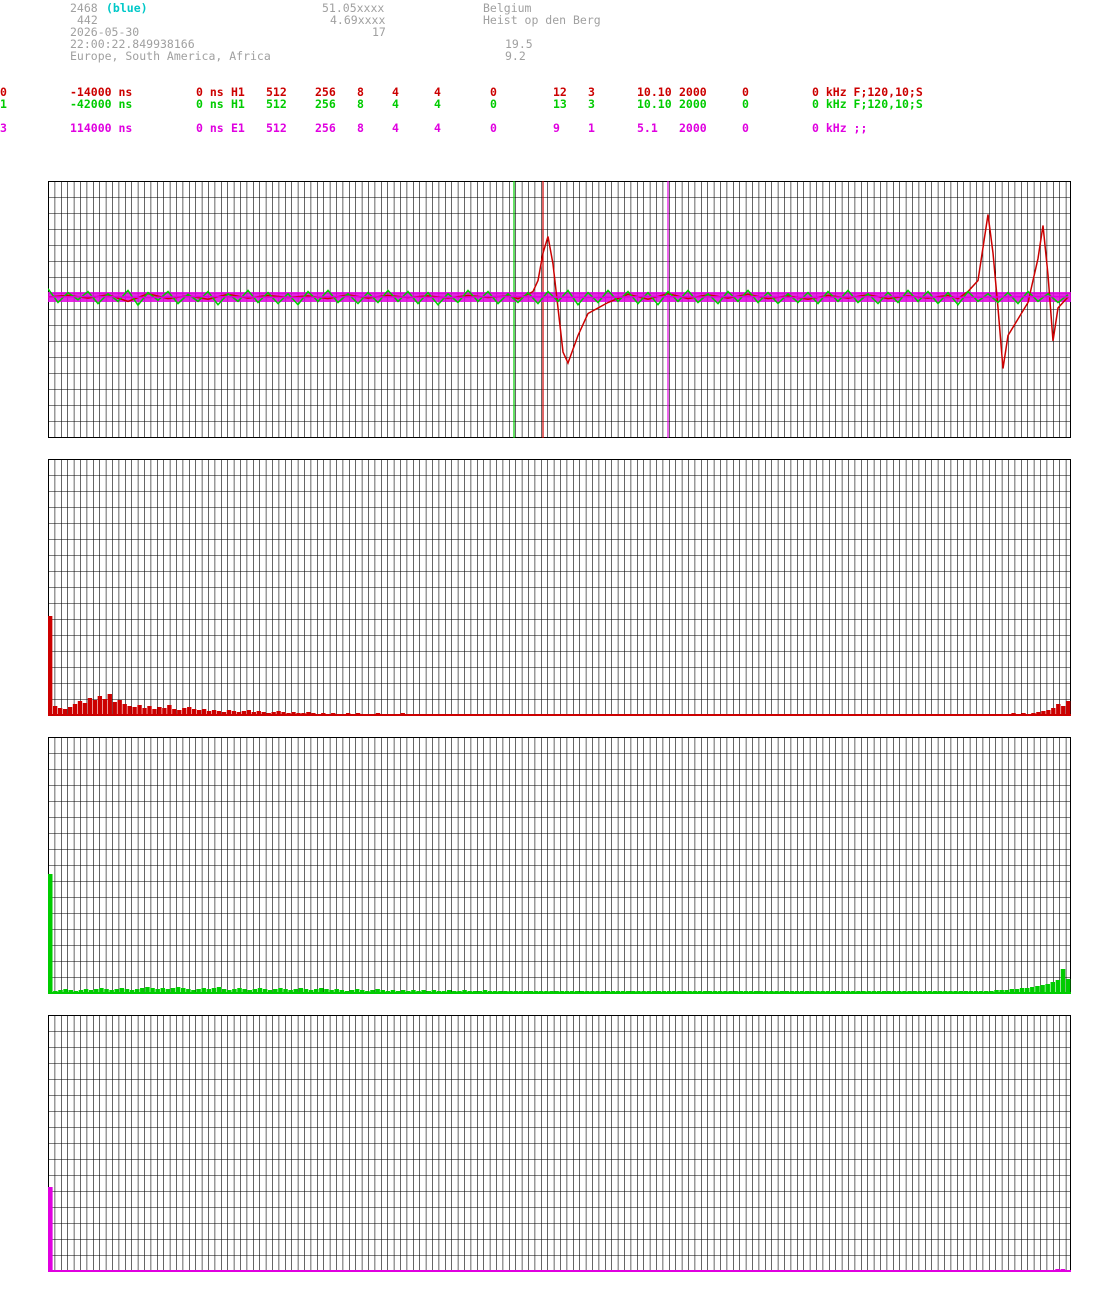 The image size is (1095, 1293). What do you see at coordinates (101, 128) in the screenshot?
I see `channel-3-offset: 114000 ns` at bounding box center [101, 128].